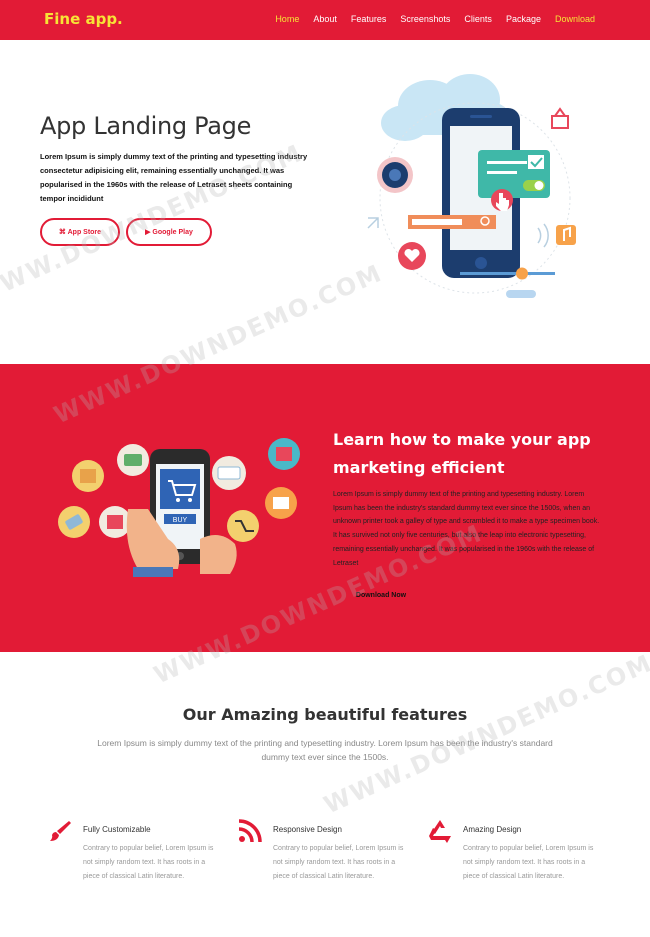 The image size is (650, 937). I want to click on logo: Fine app., so click(83, 19).